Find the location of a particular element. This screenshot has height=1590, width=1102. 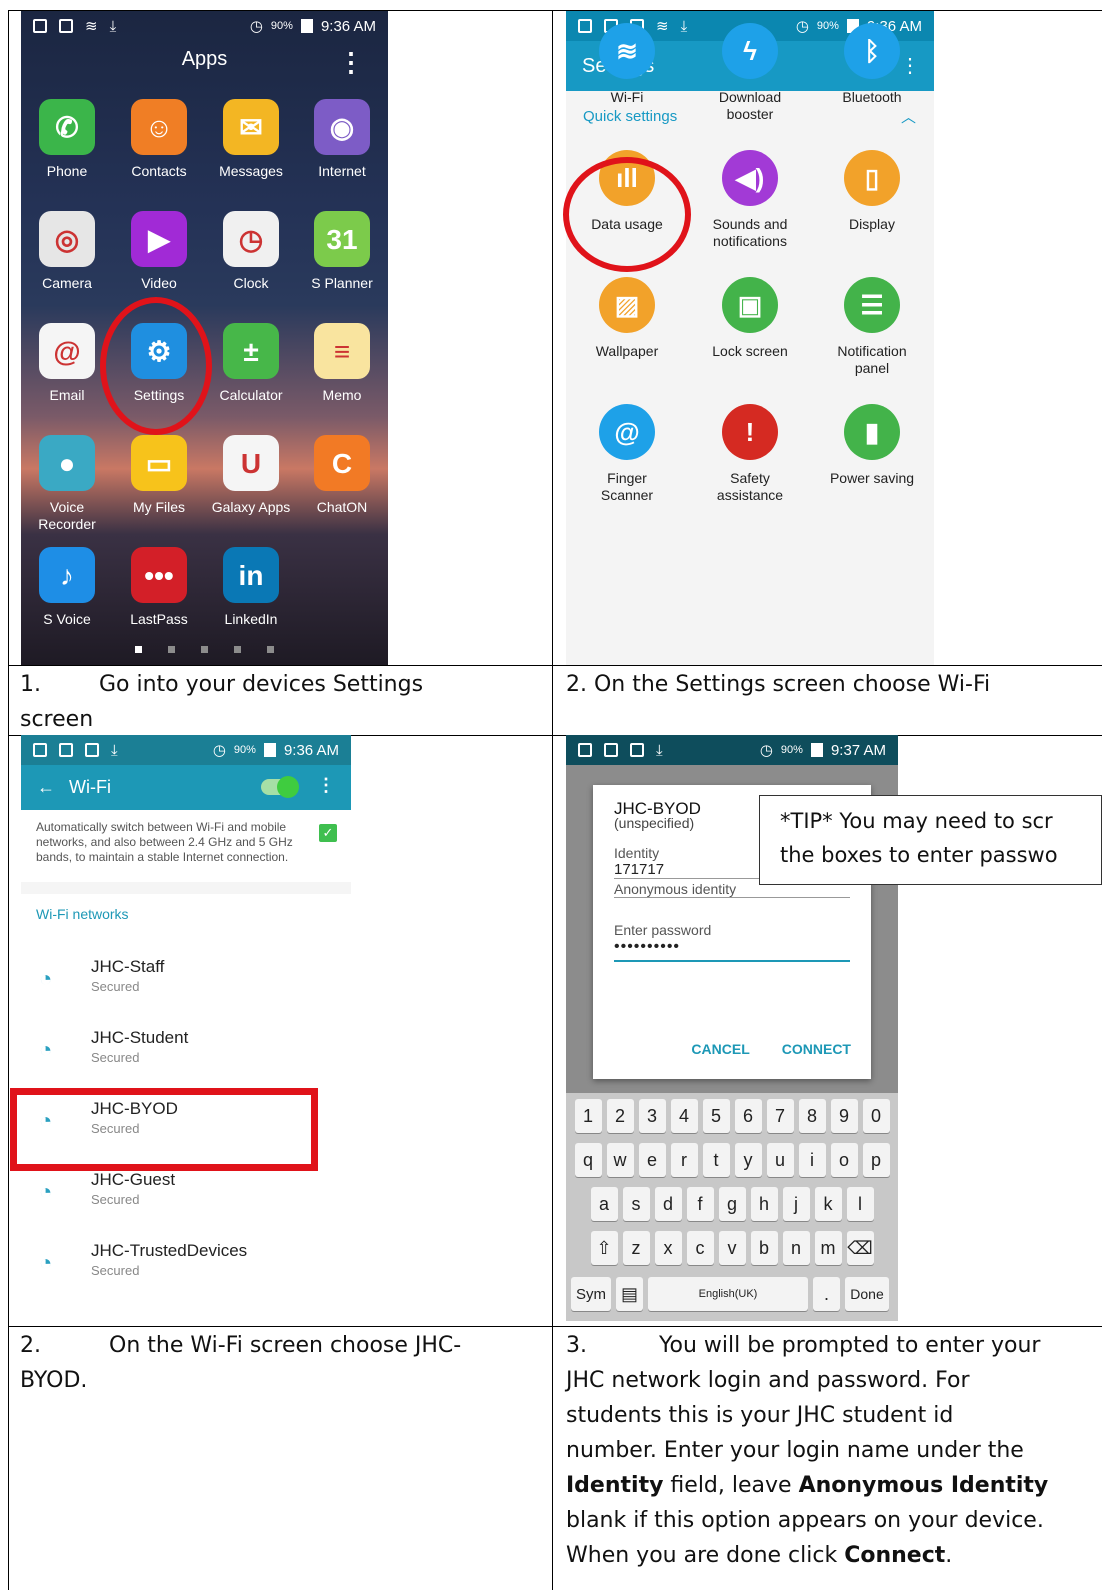

password-field: •••••••••• is located at coordinates (732, 950).